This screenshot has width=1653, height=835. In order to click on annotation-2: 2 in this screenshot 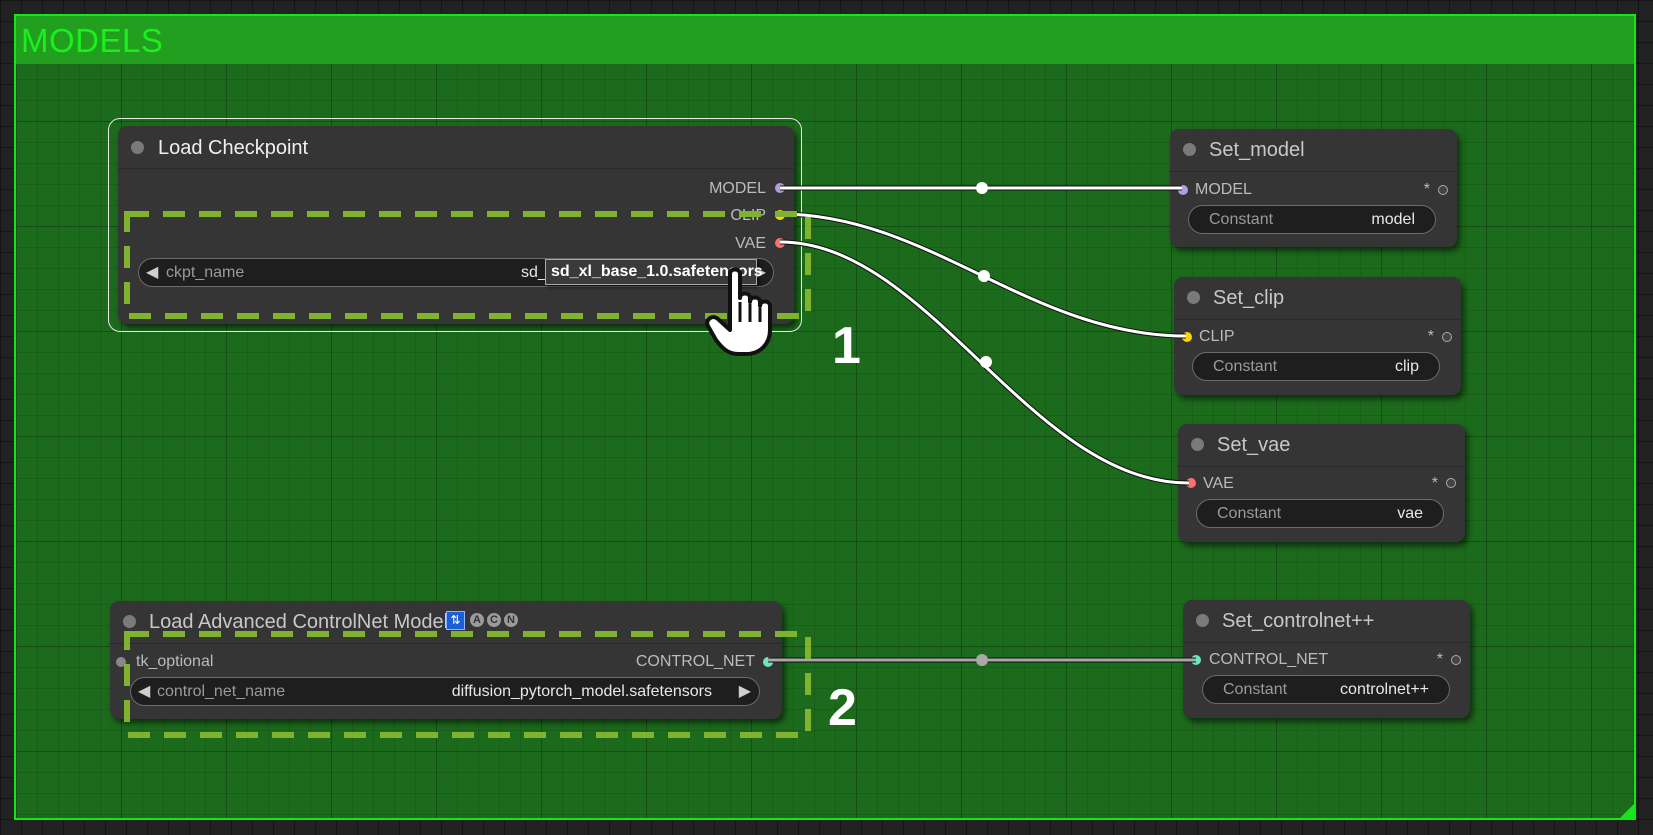, I will do `click(842, 708)`.